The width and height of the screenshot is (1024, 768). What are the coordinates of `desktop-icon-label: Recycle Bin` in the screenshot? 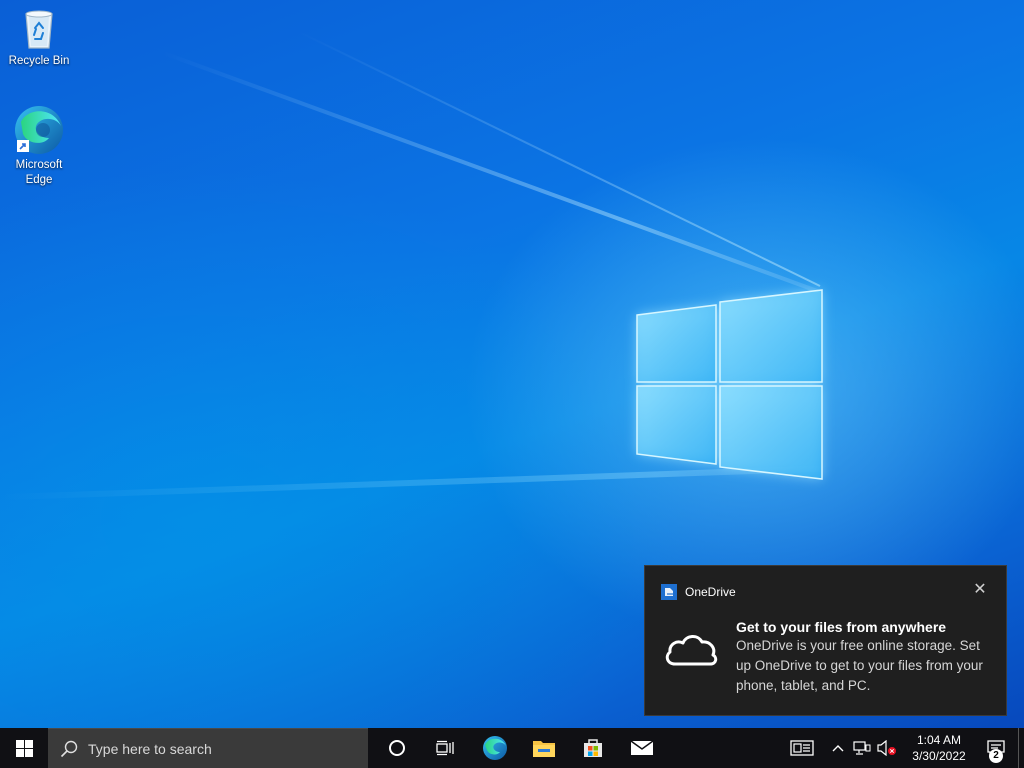 It's located at (39, 61).